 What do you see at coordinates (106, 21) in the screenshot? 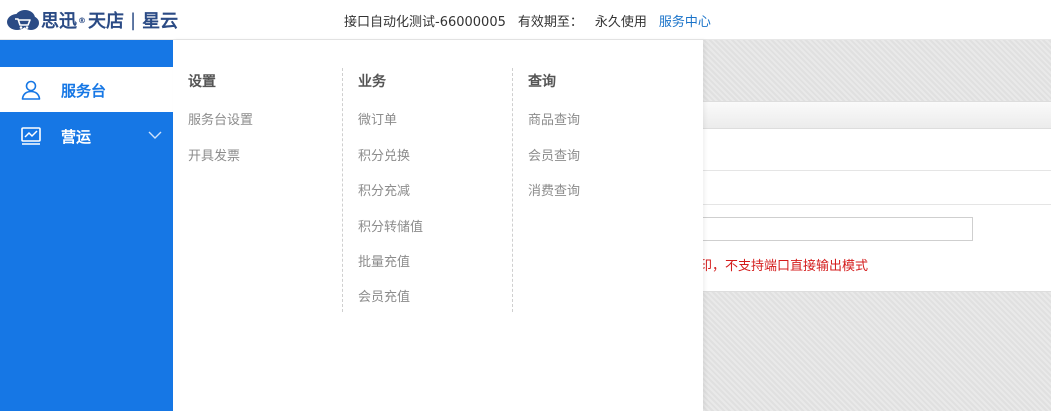
I see `brand-name-part2: 天店` at bounding box center [106, 21].